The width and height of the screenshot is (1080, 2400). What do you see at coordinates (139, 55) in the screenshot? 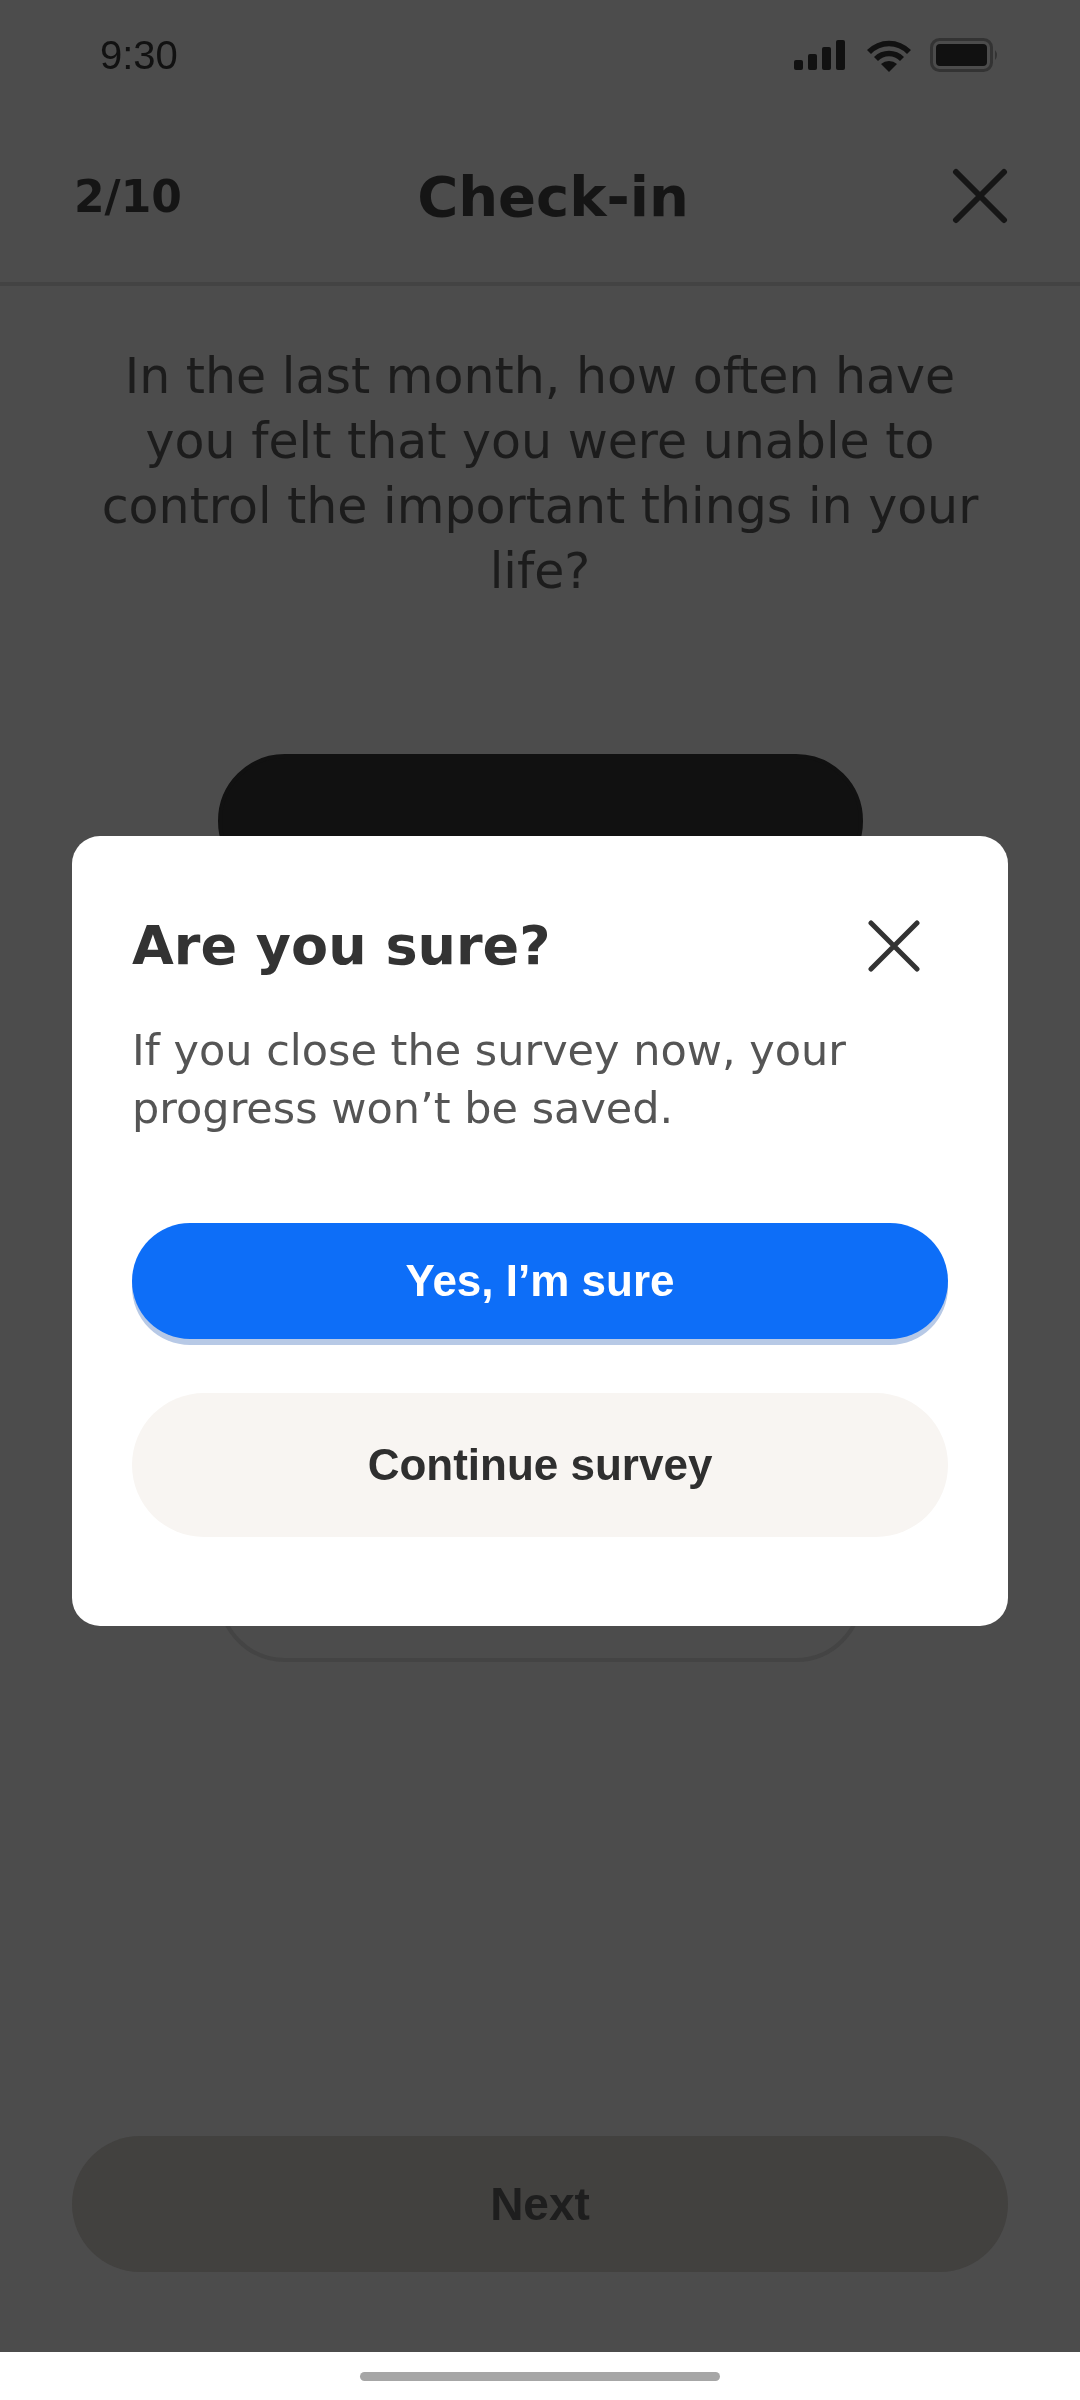
I see `status-time: 9:30` at bounding box center [139, 55].